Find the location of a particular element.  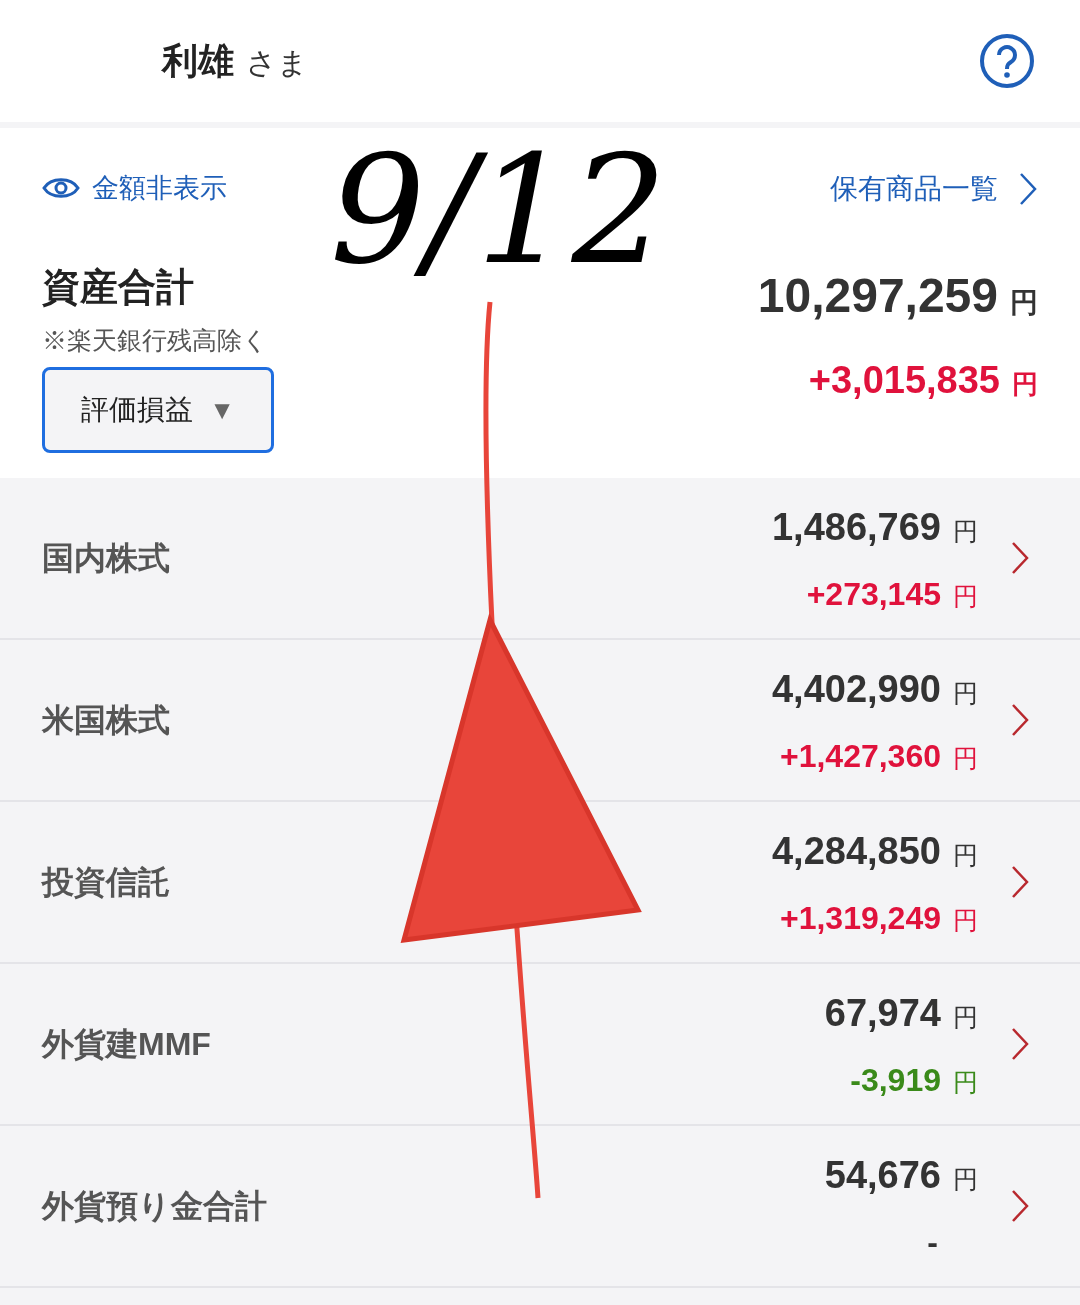

asset-label: 外貨預り金合計 is located at coordinates (154, 1206).